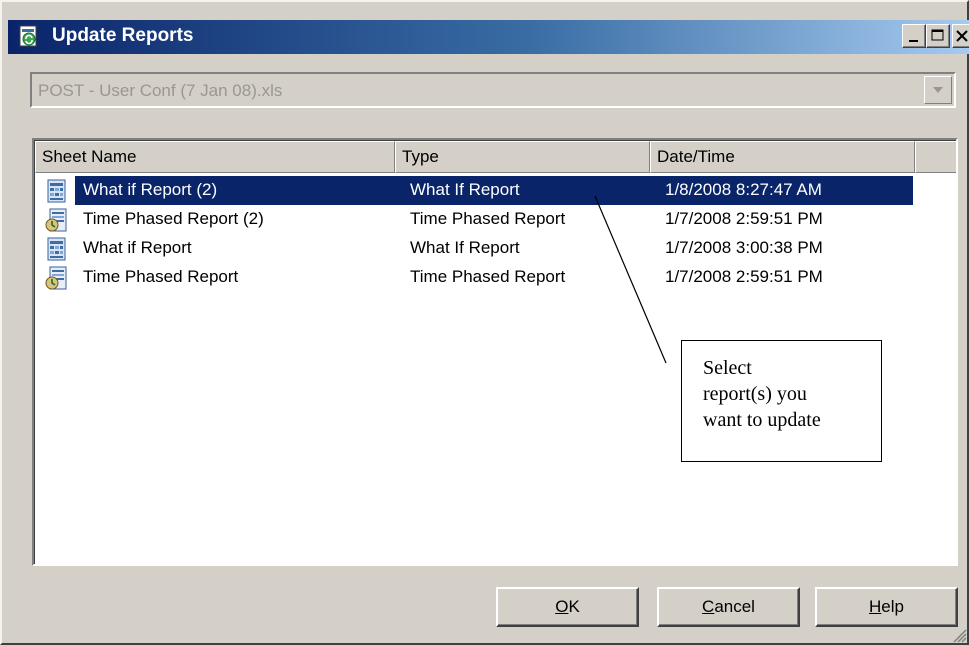  Describe the element at coordinates (173, 218) in the screenshot. I see `row-sheet-name: Time Phased Report (2)` at that location.